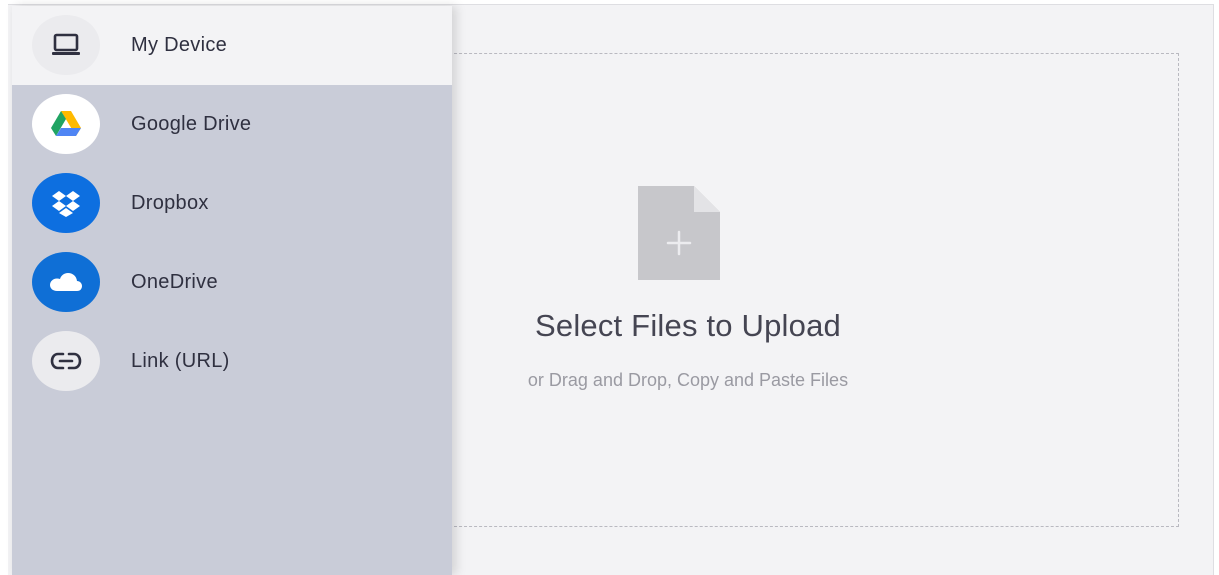  Describe the element at coordinates (191, 124) in the screenshot. I see `source-label: Google Drive` at that location.